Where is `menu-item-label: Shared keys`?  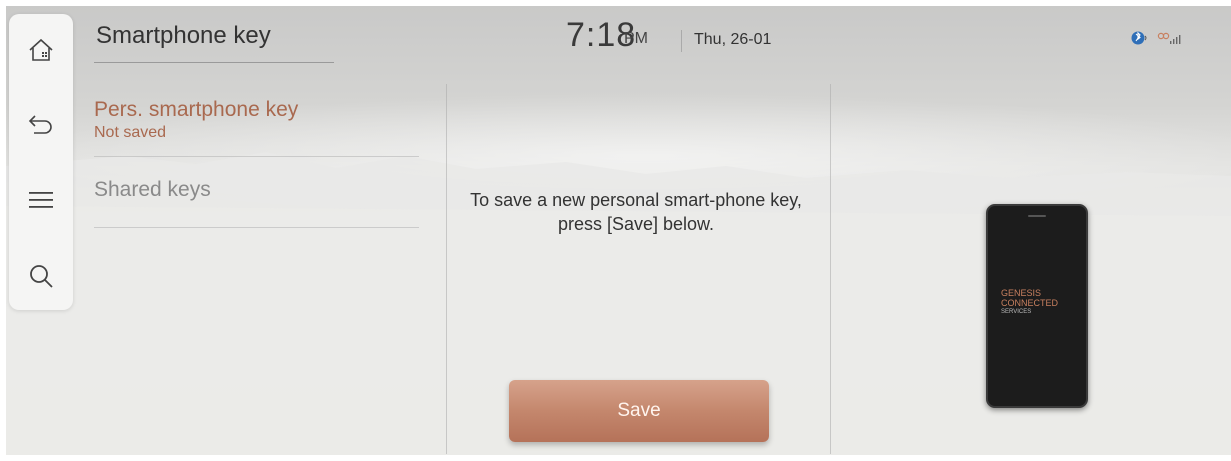 menu-item-label: Shared keys is located at coordinates (152, 189).